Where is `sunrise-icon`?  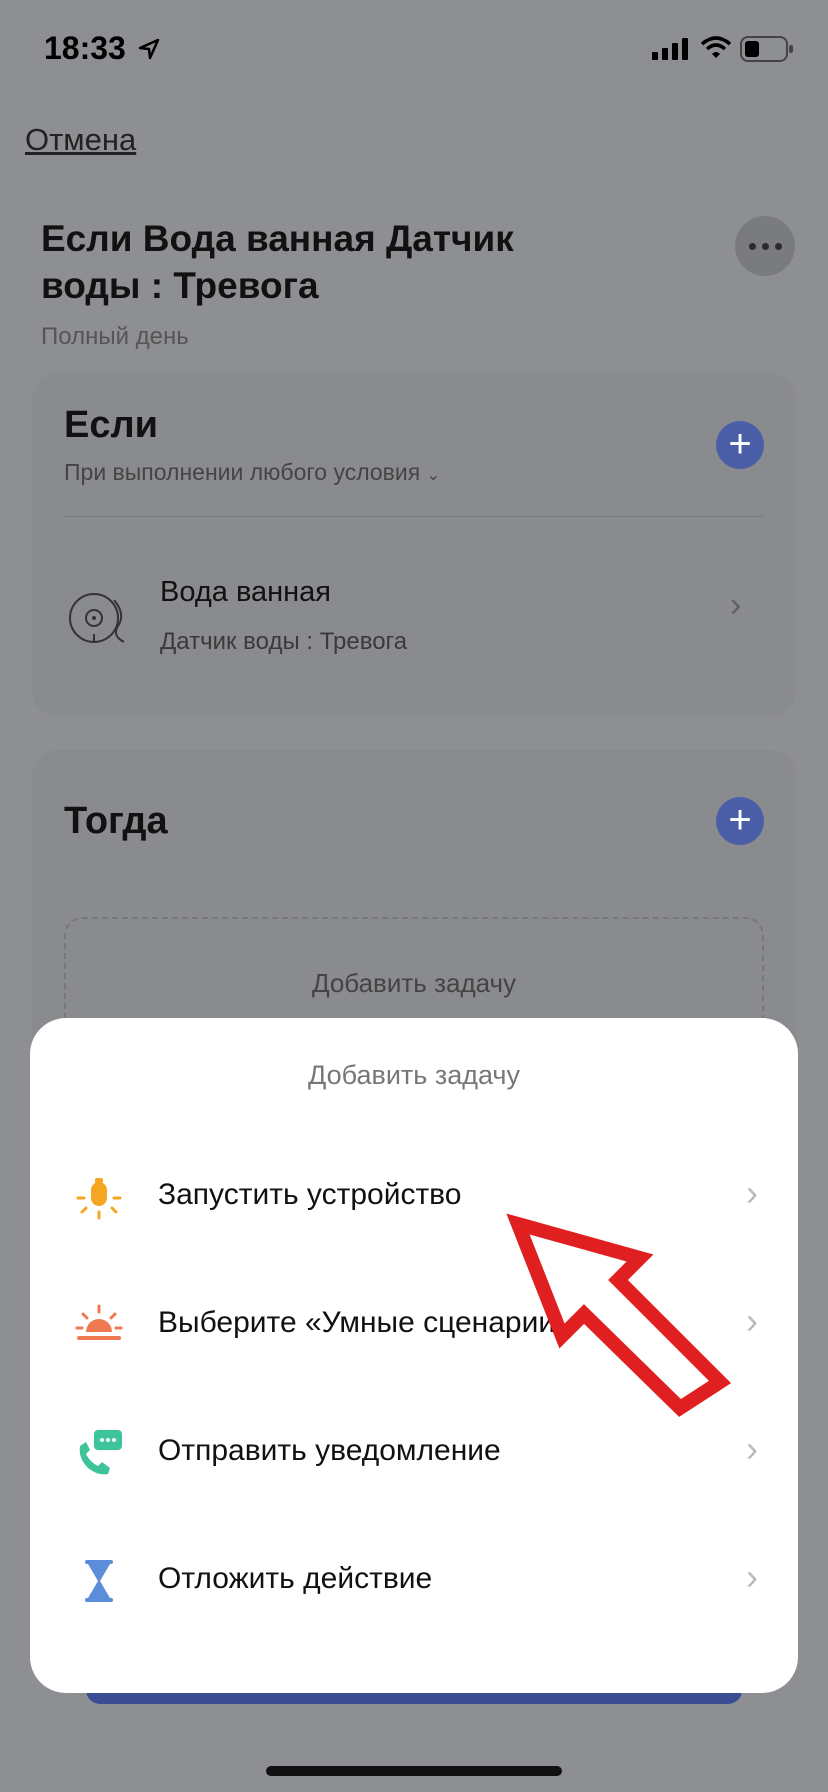 sunrise-icon is located at coordinates (99, 1322).